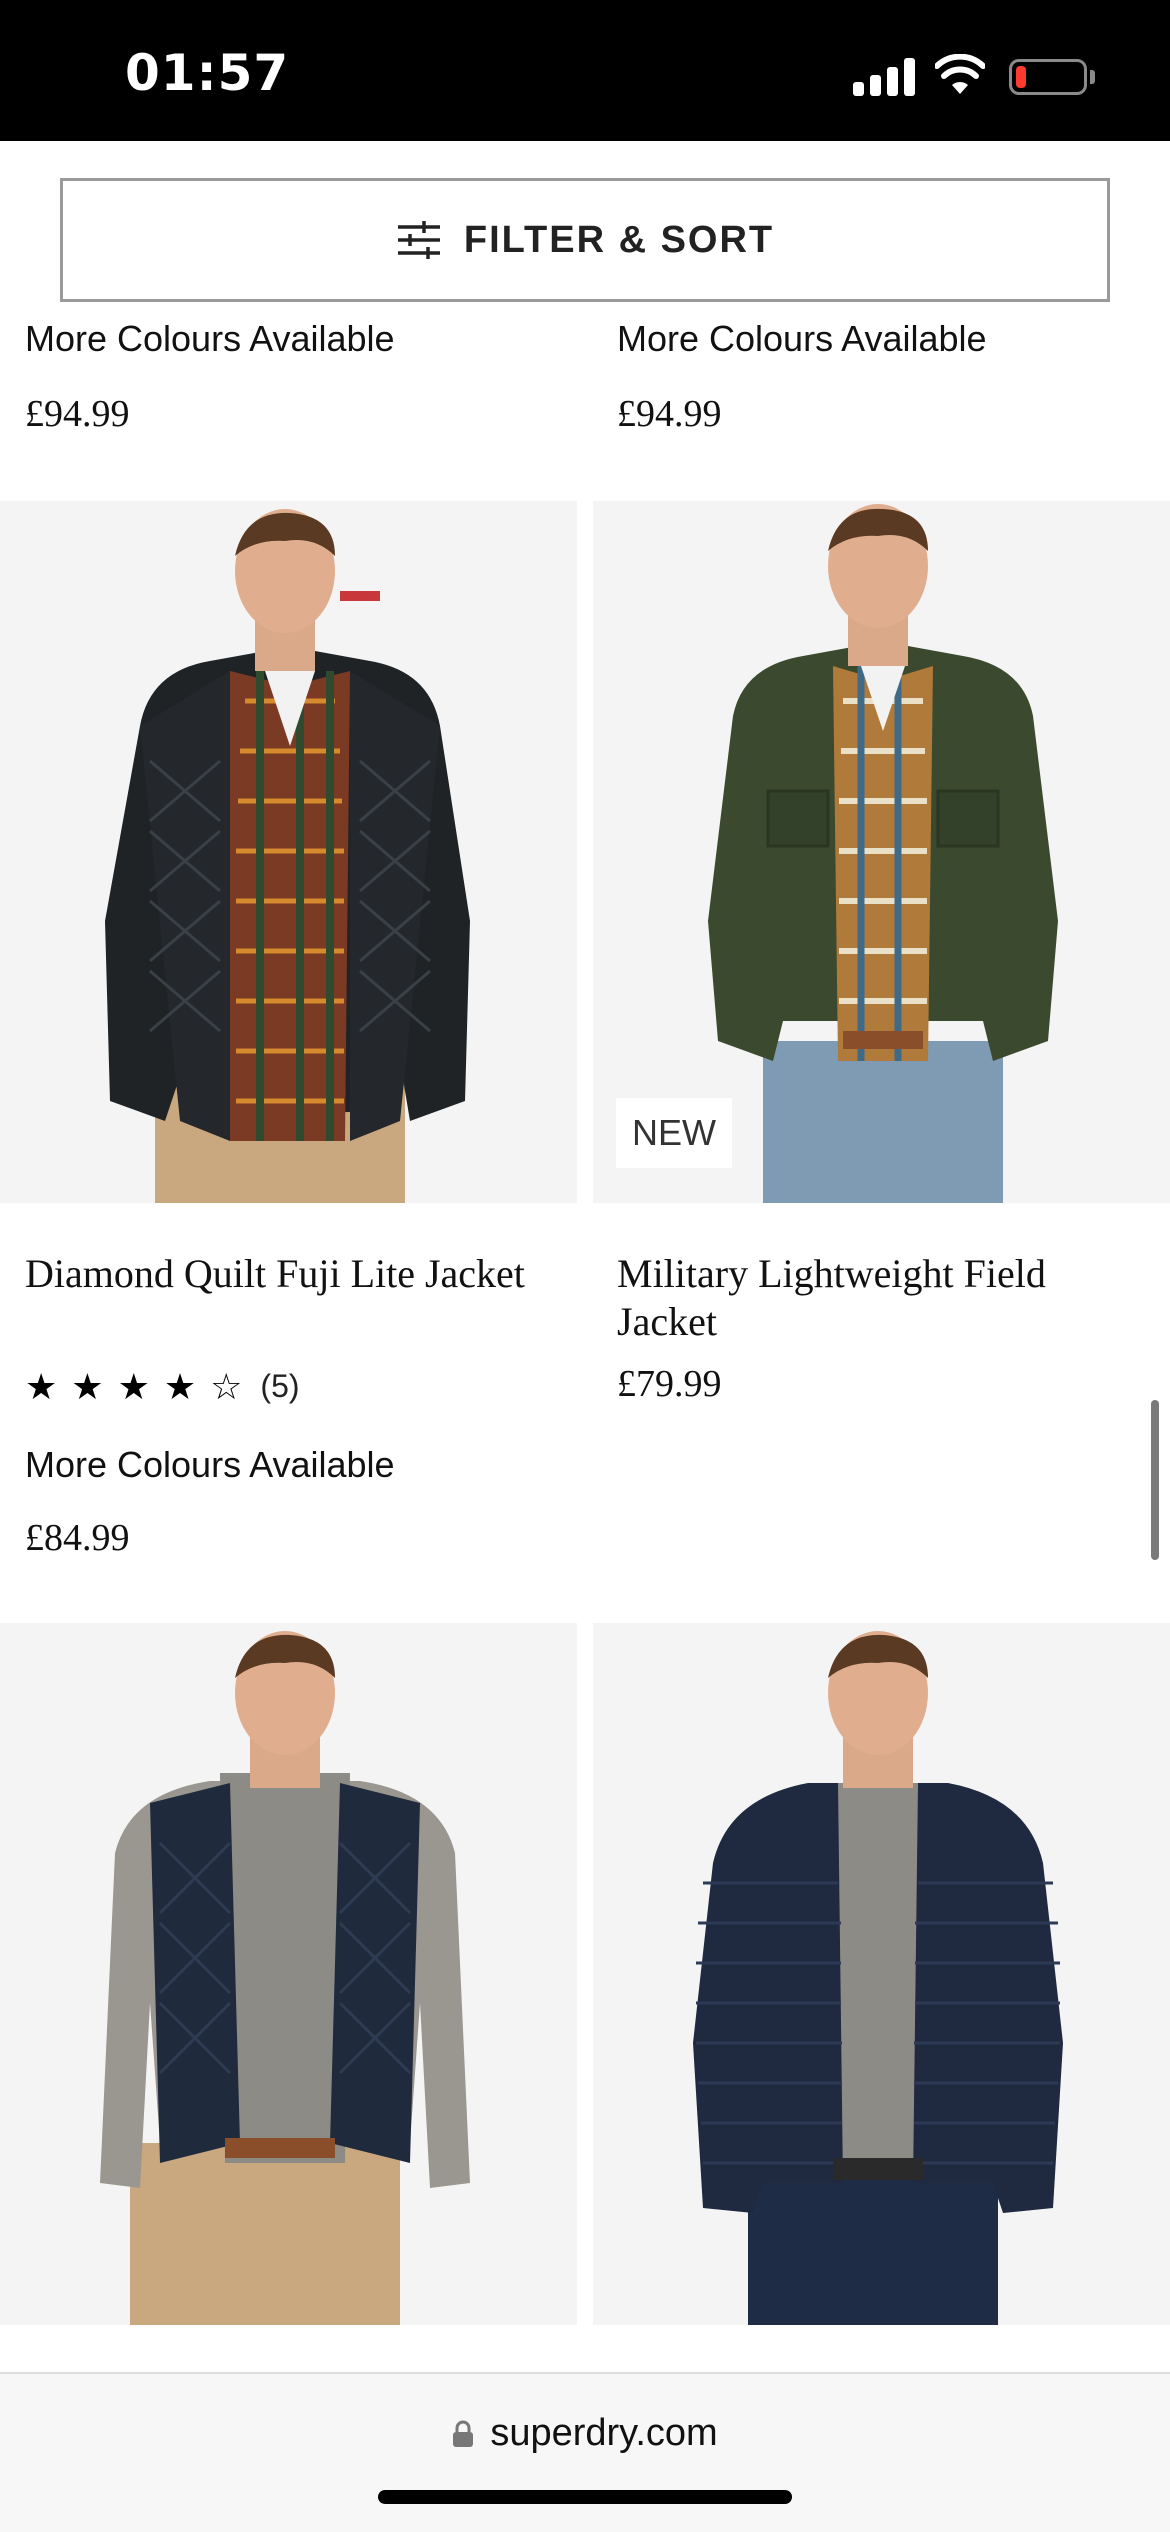 This screenshot has width=1170, height=2532. Describe the element at coordinates (604, 2433) in the screenshot. I see `url-text: superdry.com` at that location.